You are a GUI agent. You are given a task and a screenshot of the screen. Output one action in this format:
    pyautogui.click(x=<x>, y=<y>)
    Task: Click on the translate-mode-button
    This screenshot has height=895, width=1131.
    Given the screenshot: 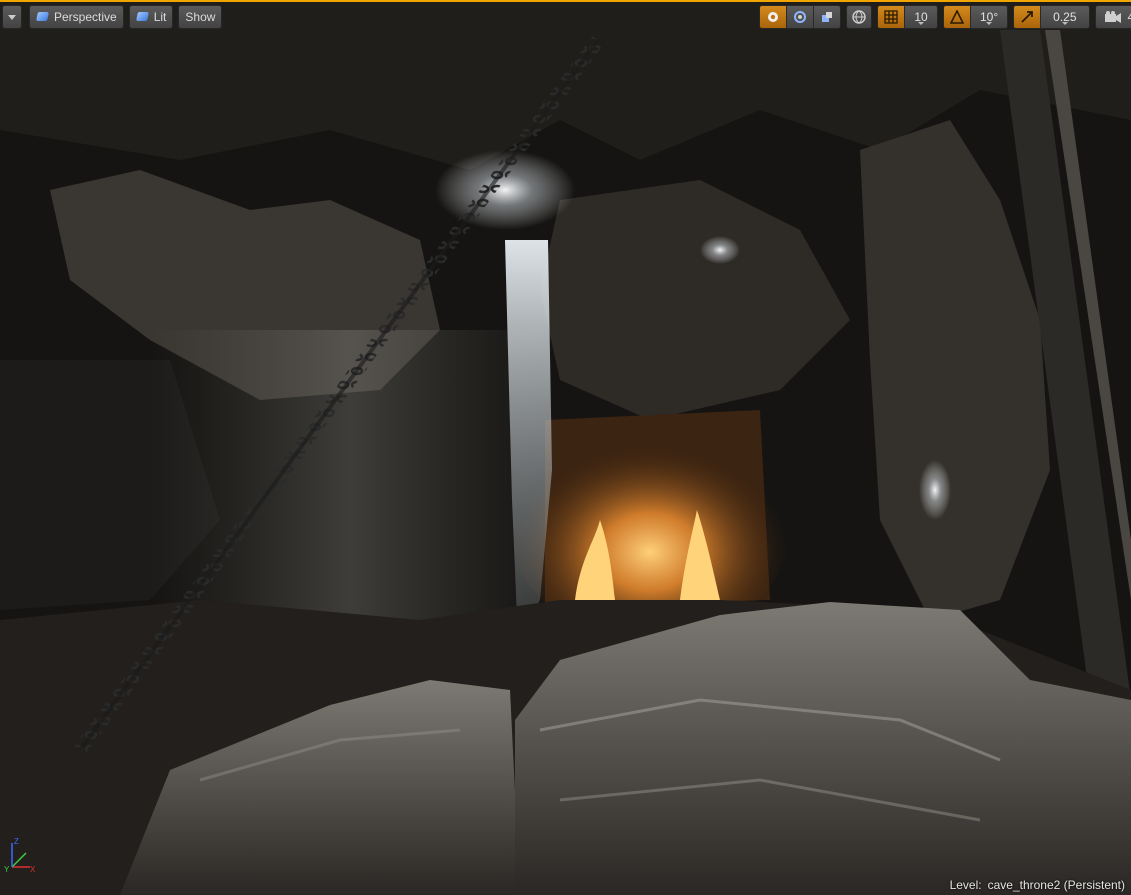 What is the action you would take?
    pyautogui.click(x=773, y=17)
    